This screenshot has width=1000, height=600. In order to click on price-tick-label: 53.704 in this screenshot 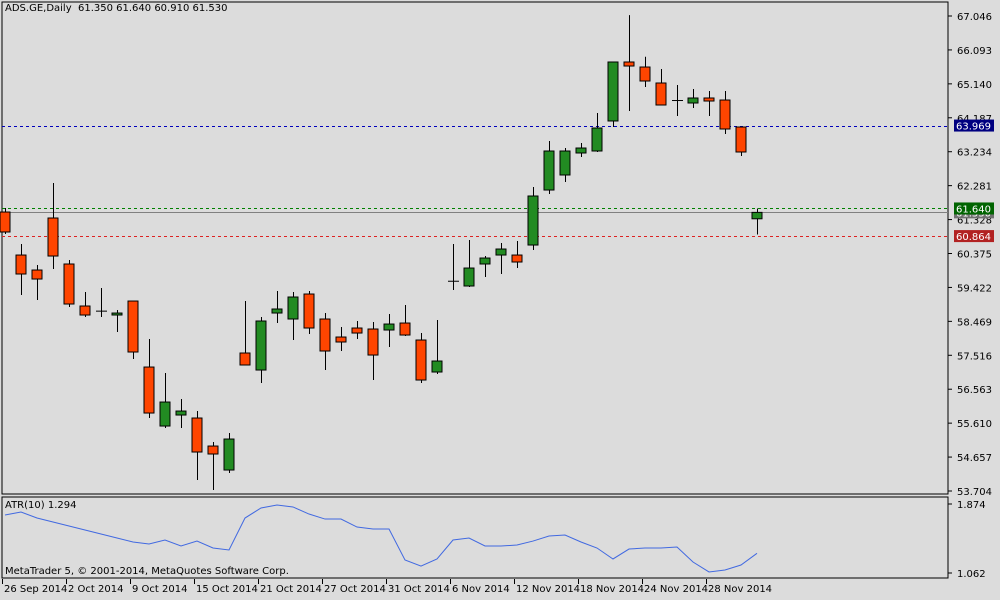, I will do `click(974, 492)`.